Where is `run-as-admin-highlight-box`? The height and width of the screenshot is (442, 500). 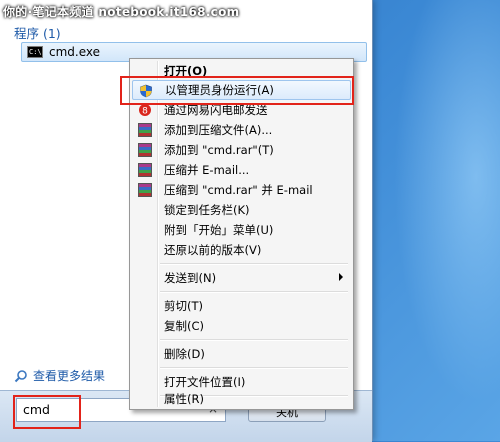 run-as-admin-highlight-box is located at coordinates (237, 90).